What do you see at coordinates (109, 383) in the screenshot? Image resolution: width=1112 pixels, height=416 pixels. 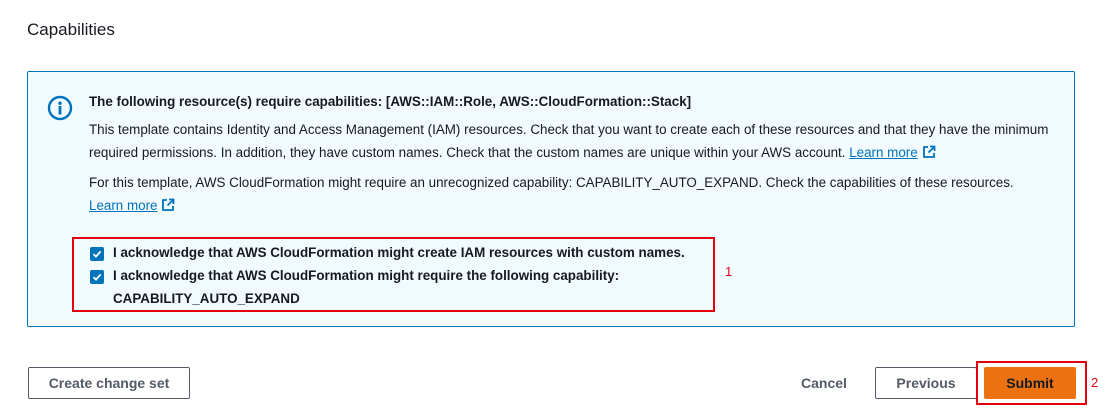 I see `create-change-set-button: Create change set` at bounding box center [109, 383].